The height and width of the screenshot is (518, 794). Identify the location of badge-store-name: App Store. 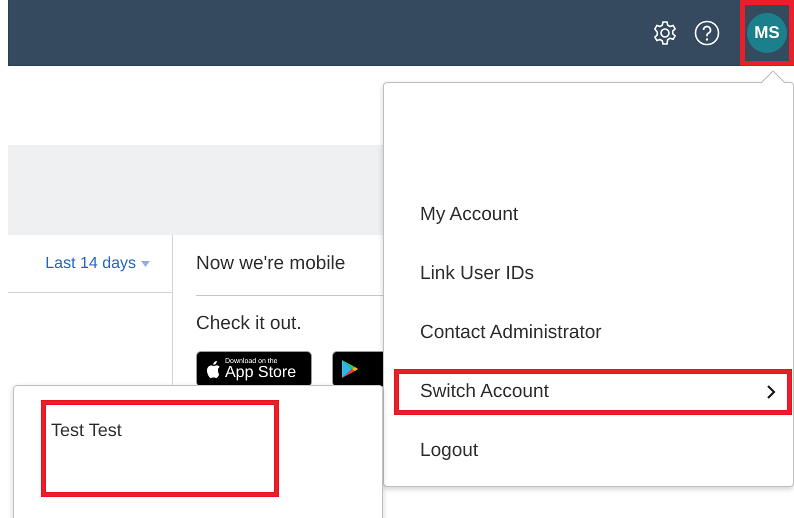
(260, 372).